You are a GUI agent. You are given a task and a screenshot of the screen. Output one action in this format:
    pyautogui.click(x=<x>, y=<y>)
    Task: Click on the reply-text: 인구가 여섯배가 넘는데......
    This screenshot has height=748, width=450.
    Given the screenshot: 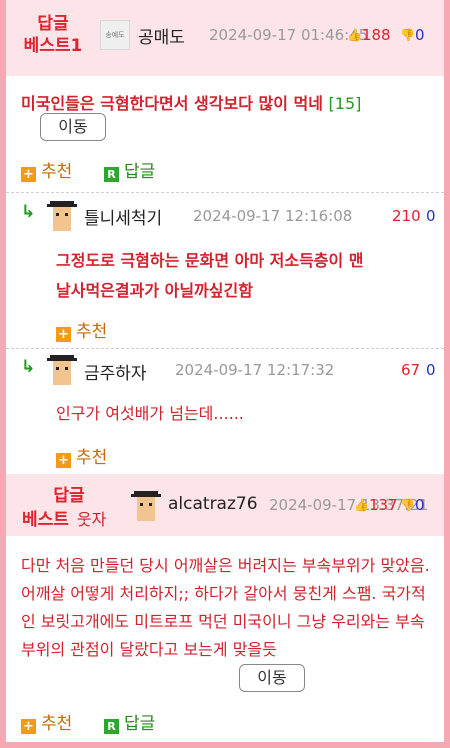 What is the action you would take?
    pyautogui.click(x=150, y=413)
    